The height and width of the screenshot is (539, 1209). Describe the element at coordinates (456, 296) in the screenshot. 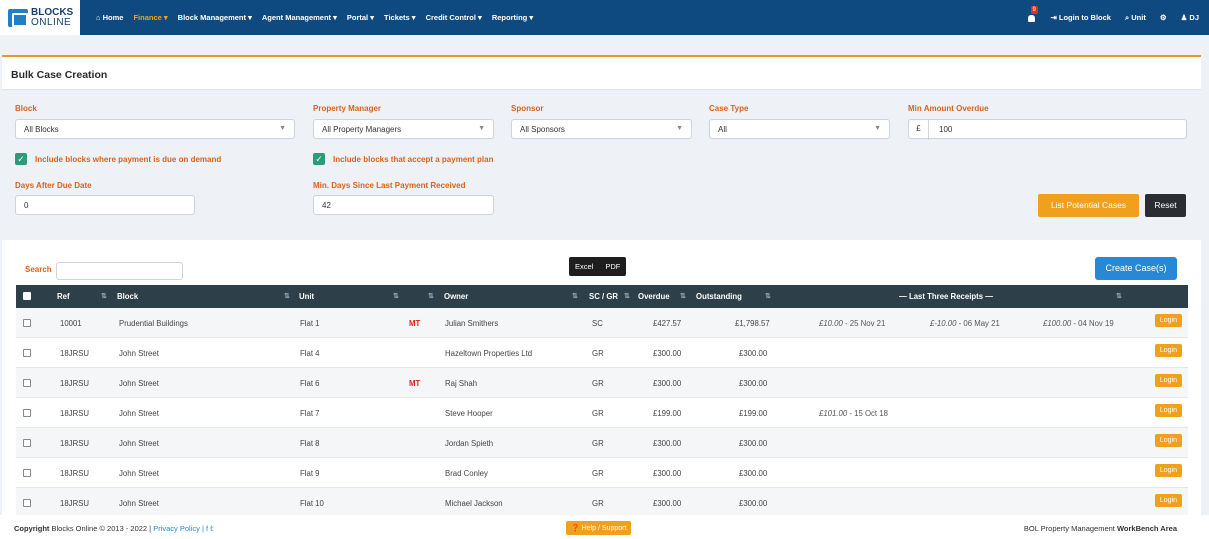

I see `header-owner: Owner` at that location.